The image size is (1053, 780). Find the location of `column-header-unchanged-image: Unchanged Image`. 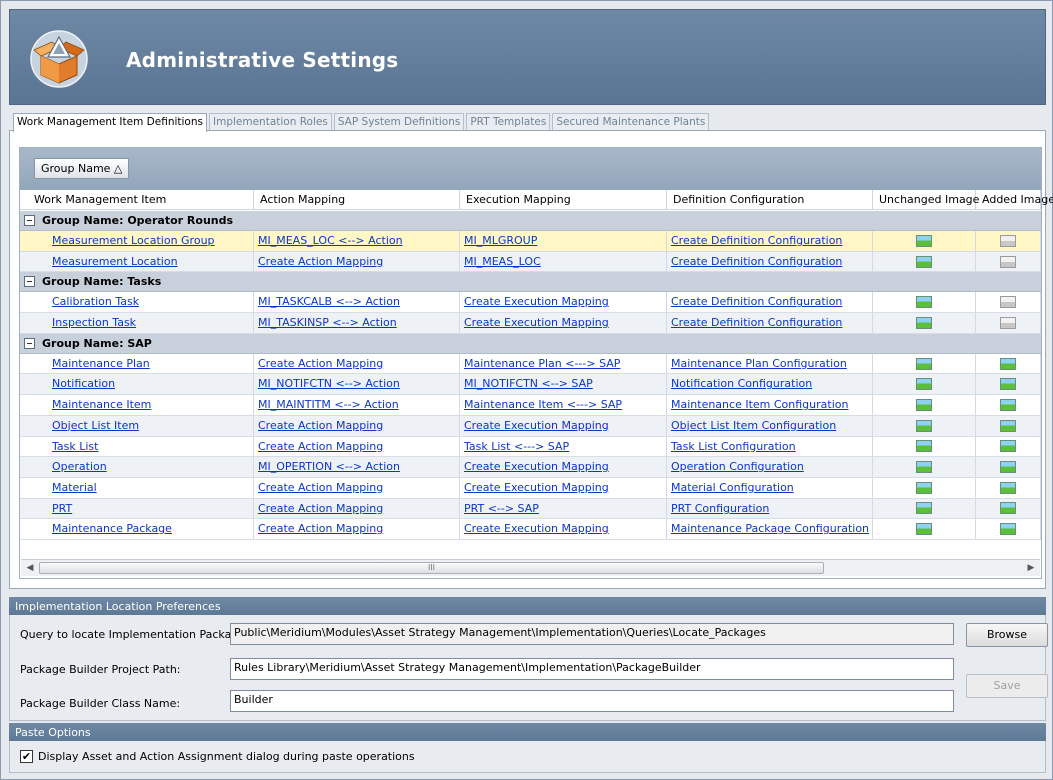

column-header-unchanged-image: Unchanged Image is located at coordinates (926, 200).